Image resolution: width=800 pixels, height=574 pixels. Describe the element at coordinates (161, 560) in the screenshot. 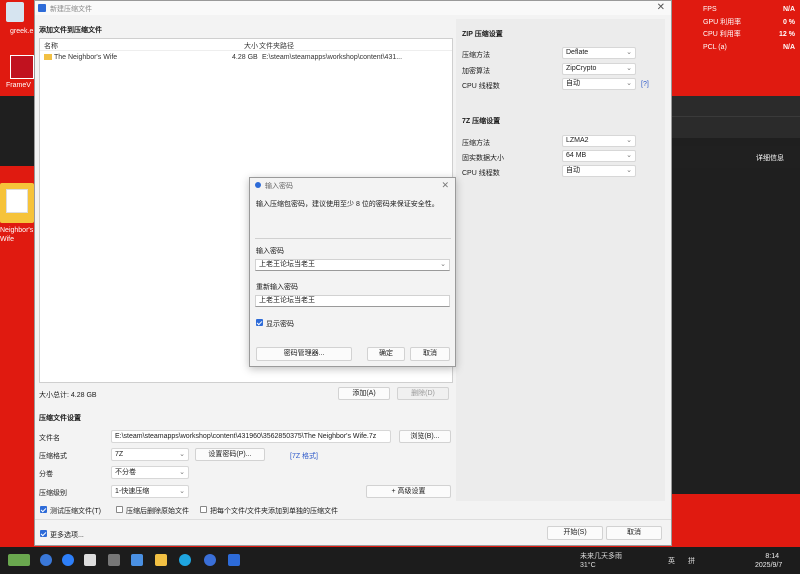

I see `file-explorer-icon` at that location.